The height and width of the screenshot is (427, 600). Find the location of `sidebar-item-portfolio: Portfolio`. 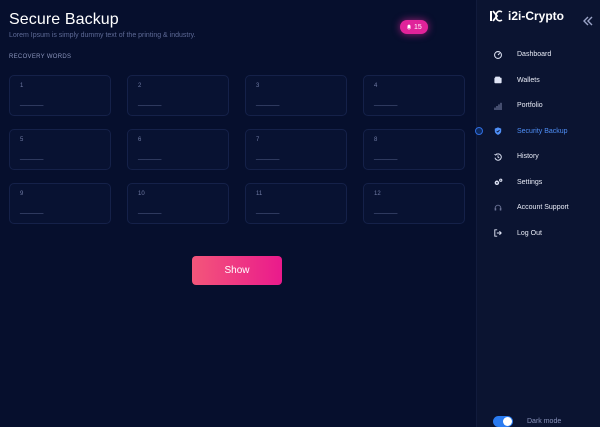

sidebar-item-portfolio: Portfolio is located at coordinates (538, 106).